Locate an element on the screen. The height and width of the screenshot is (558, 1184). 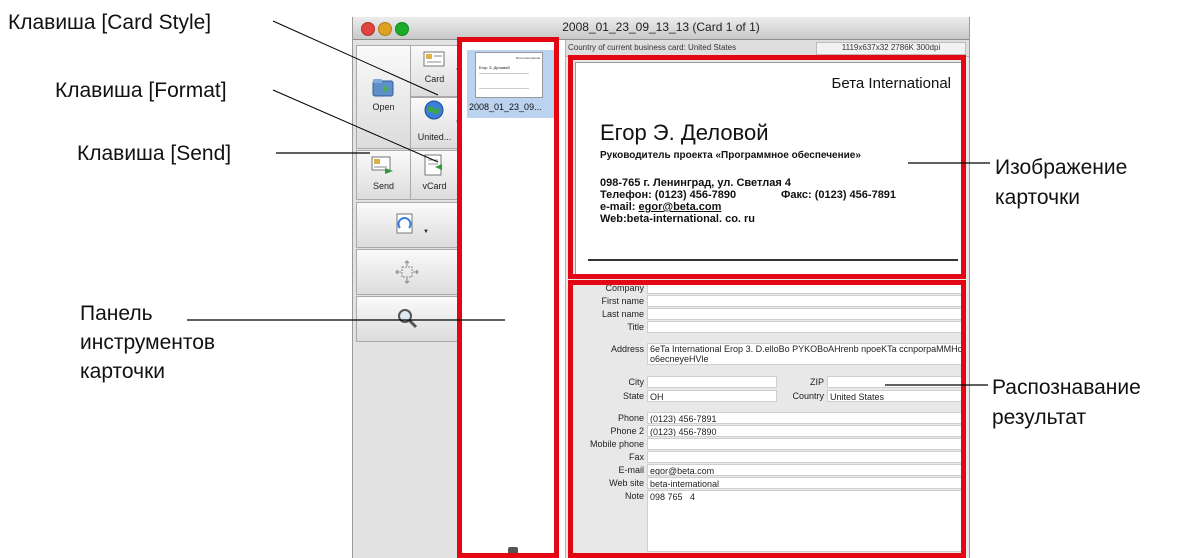
callout-image-line1: Изображение is located at coordinates (1061, 167).